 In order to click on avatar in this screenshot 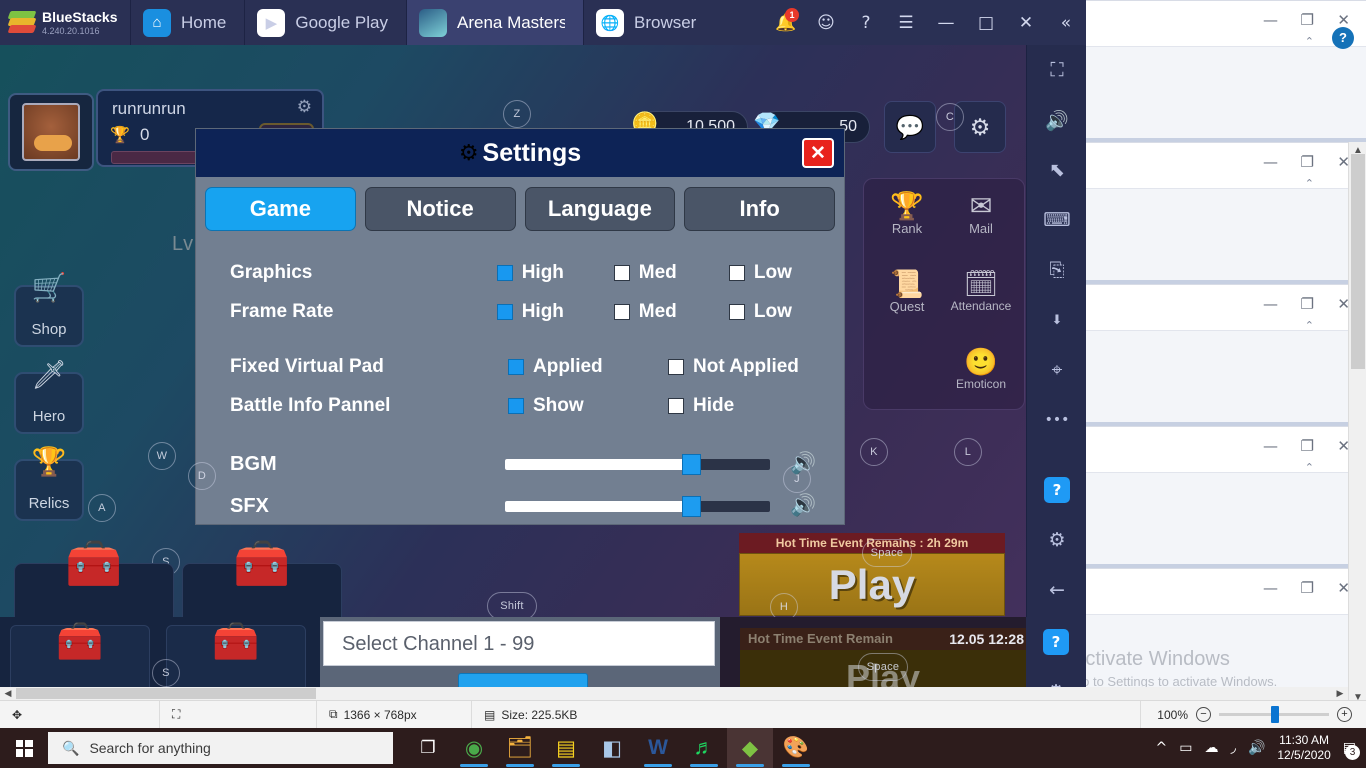, I will do `click(51, 132)`.